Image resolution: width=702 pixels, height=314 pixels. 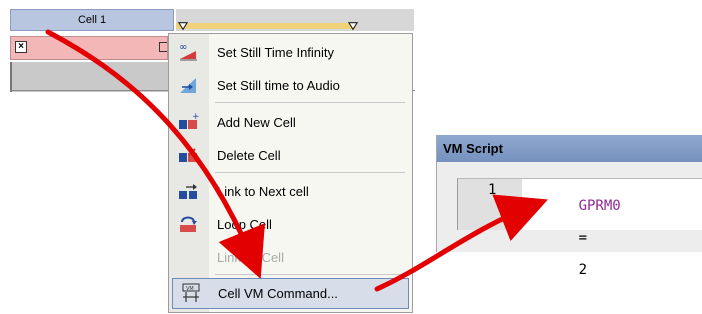 What do you see at coordinates (189, 257) in the screenshot?
I see `link-to-cell-icon` at bounding box center [189, 257].